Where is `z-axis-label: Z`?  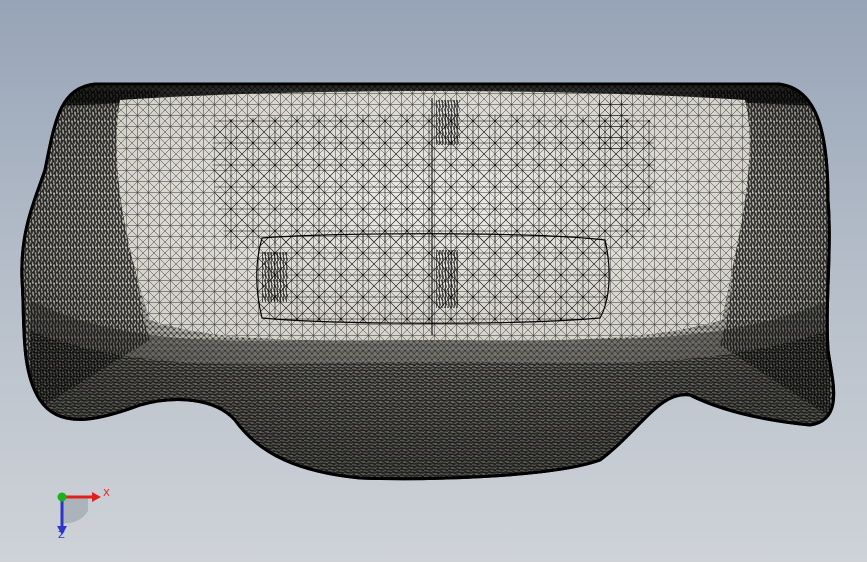
z-axis-label: Z is located at coordinates (61, 535).